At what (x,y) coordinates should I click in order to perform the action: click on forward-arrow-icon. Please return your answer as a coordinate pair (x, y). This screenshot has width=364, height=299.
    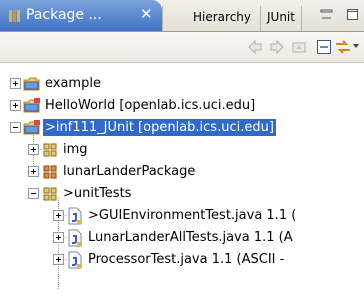
    Looking at the image, I should click on (277, 47).